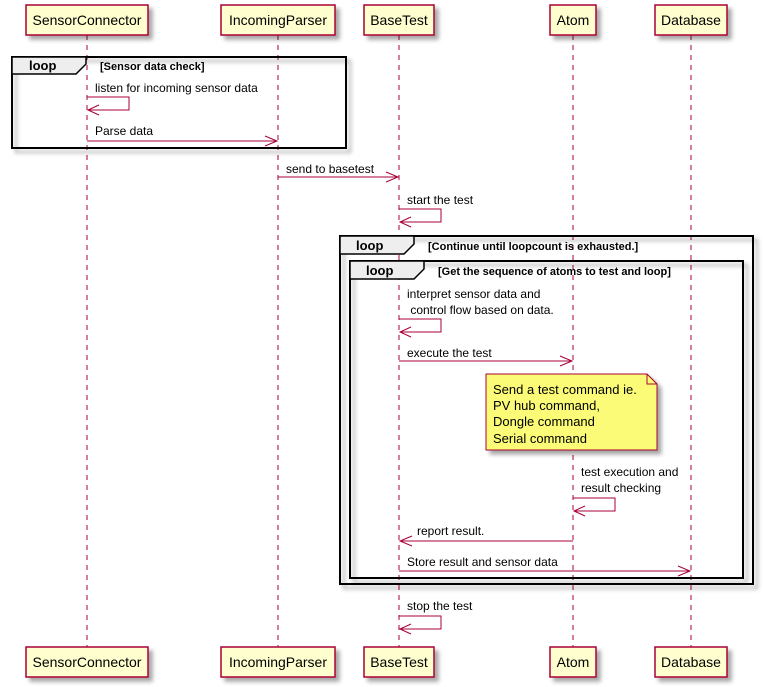 This screenshot has height=687, width=763. What do you see at coordinates (621, 488) in the screenshot?
I see `message-label: result checking` at bounding box center [621, 488].